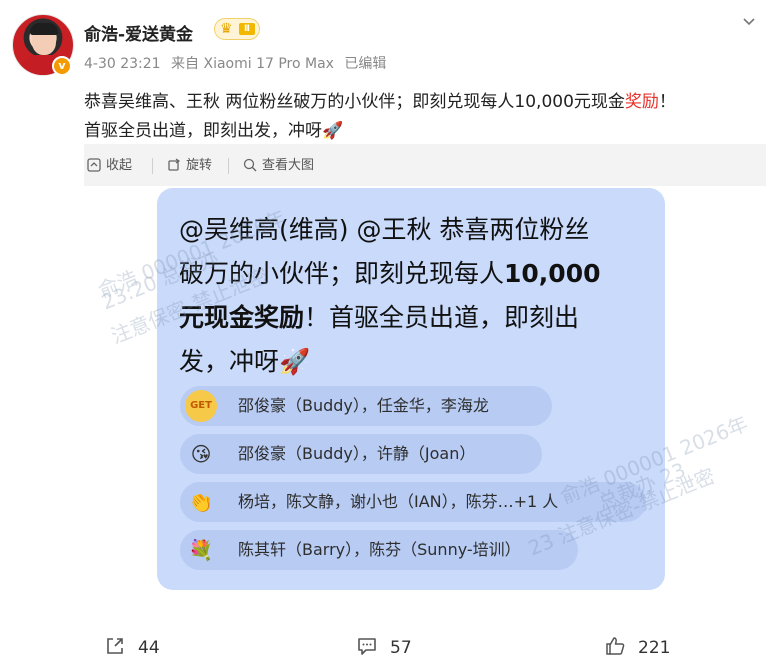 The image size is (766, 665). I want to click on reaction-names: 邵俊豪（Buddy），任金华，李海龙, so click(363, 405).